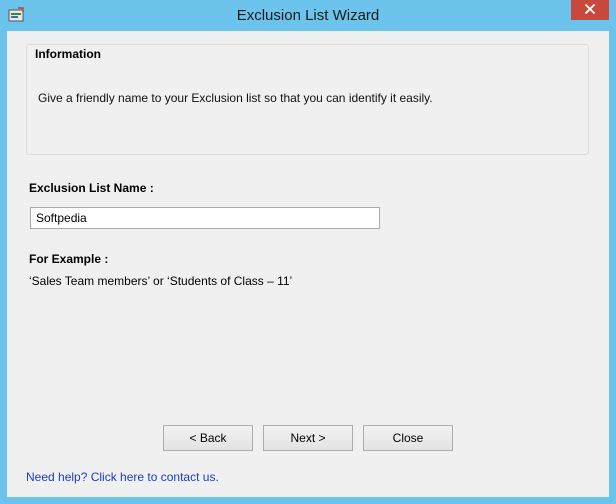 This screenshot has height=504, width=616. What do you see at coordinates (69, 259) in the screenshot?
I see `example-heading: For Example :` at bounding box center [69, 259].